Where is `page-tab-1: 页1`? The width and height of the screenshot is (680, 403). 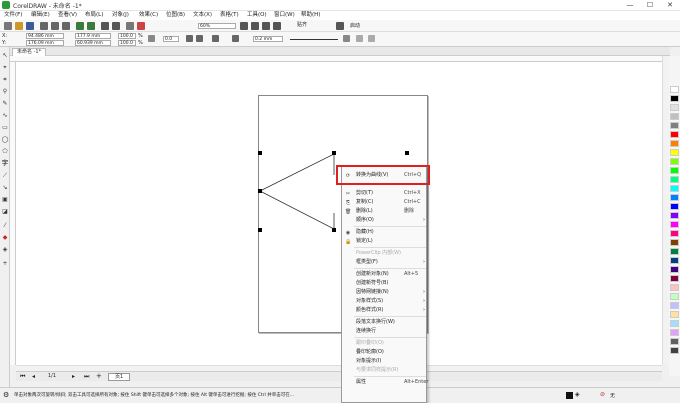
page-tab-1: 页1 is located at coordinates (119, 377).